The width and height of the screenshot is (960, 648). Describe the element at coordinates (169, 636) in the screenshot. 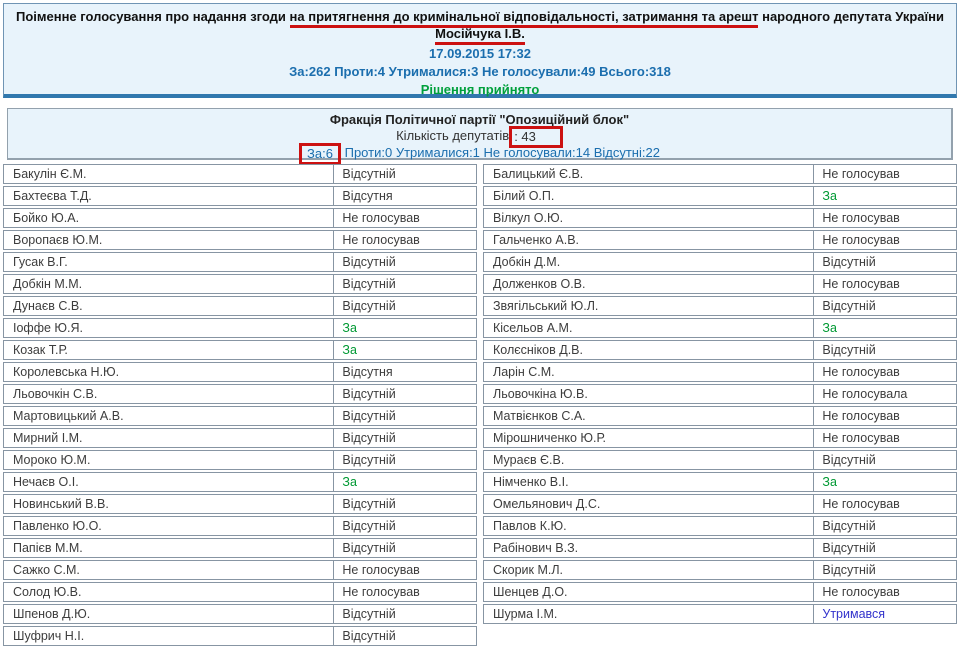

I see `deputy-name: Шуфрич Н.І.` at that location.